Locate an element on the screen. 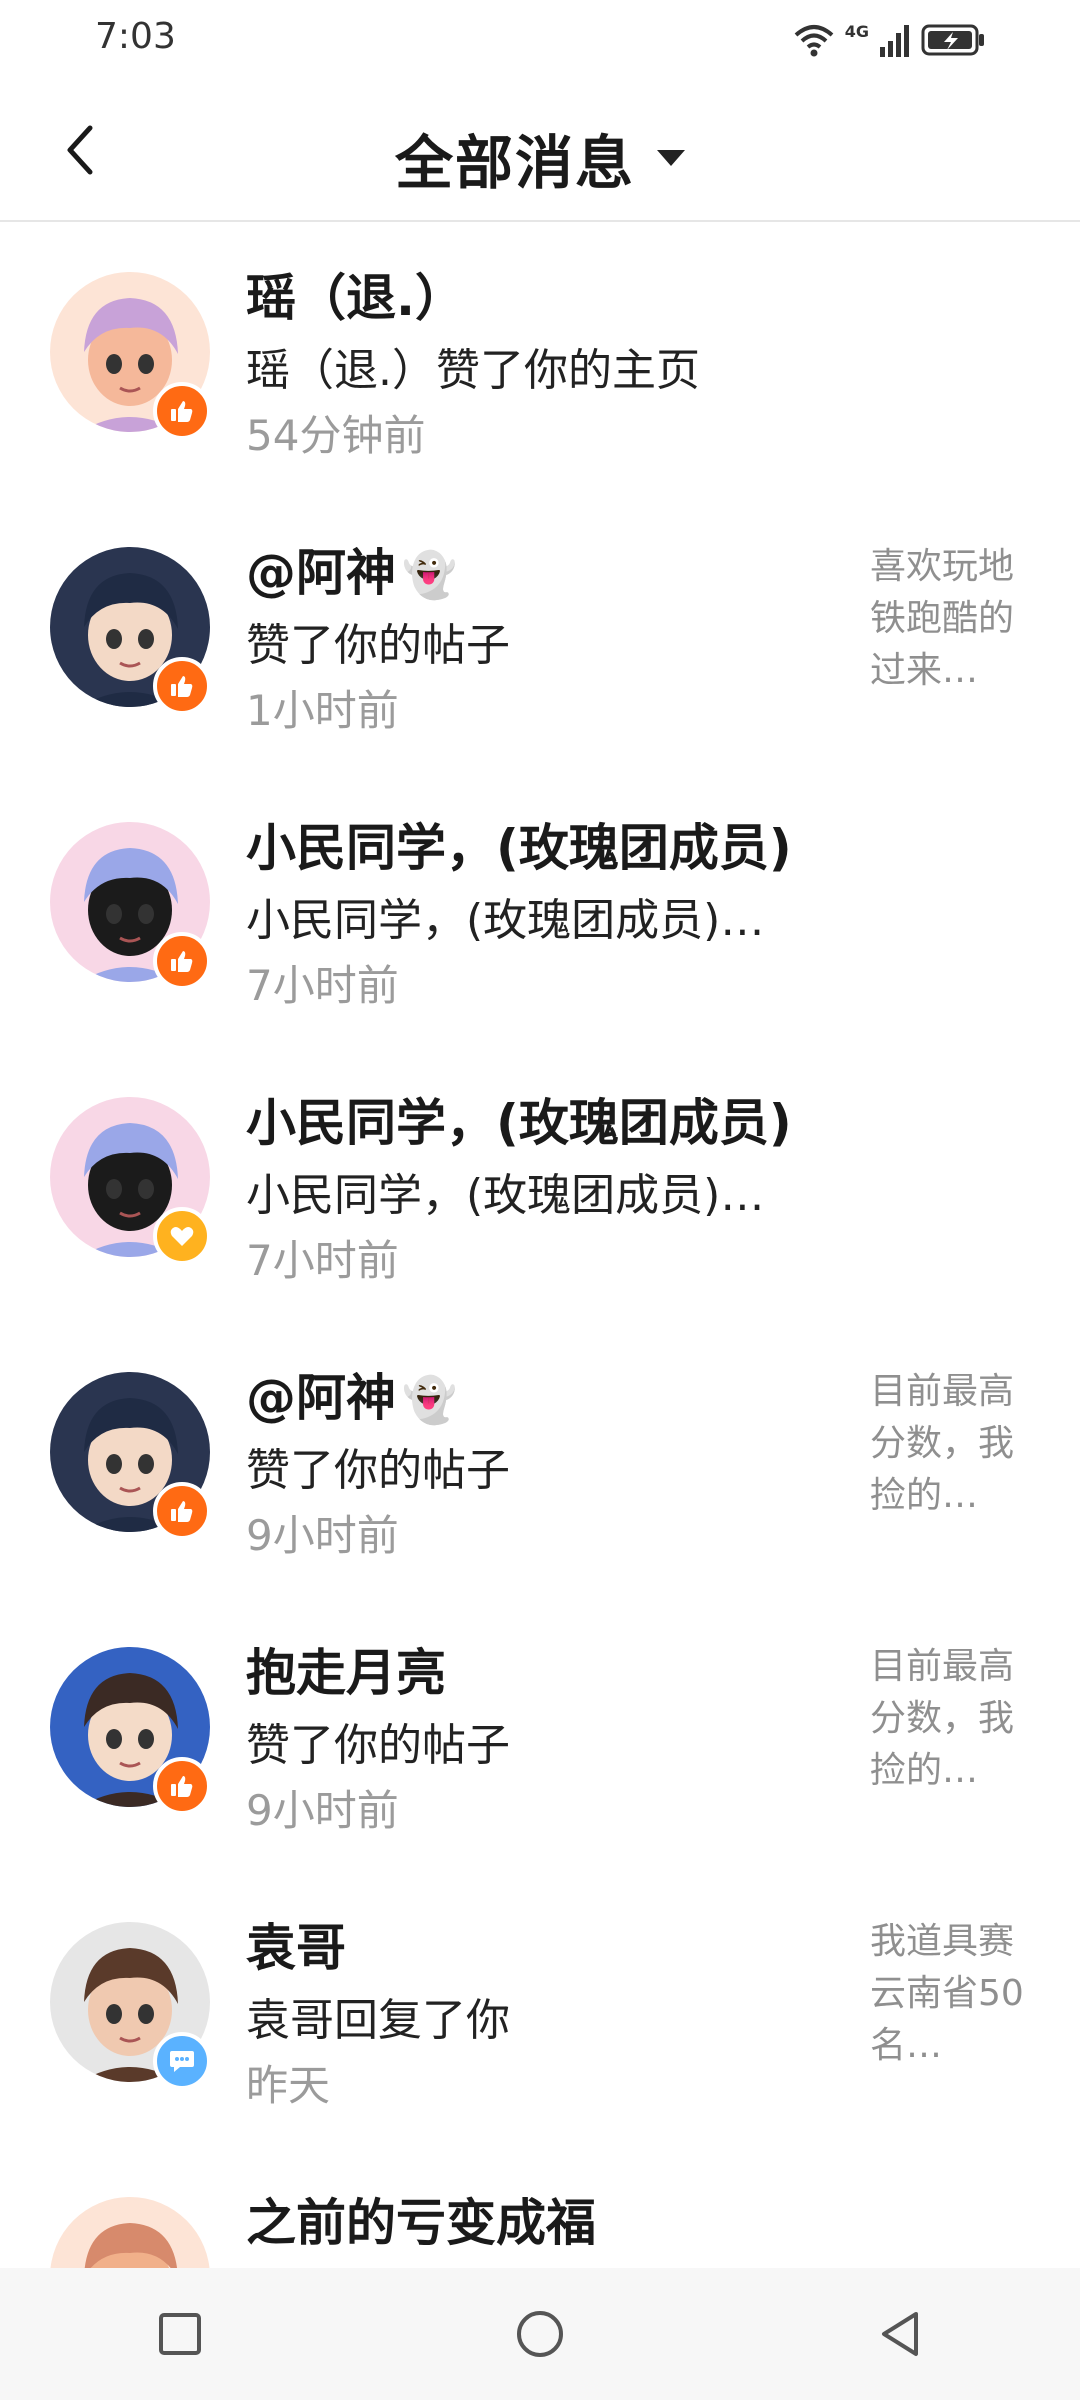 This screenshot has width=1080, height=2400. sender-name: 之前的亏变成福 is located at coordinates (421, 2219).